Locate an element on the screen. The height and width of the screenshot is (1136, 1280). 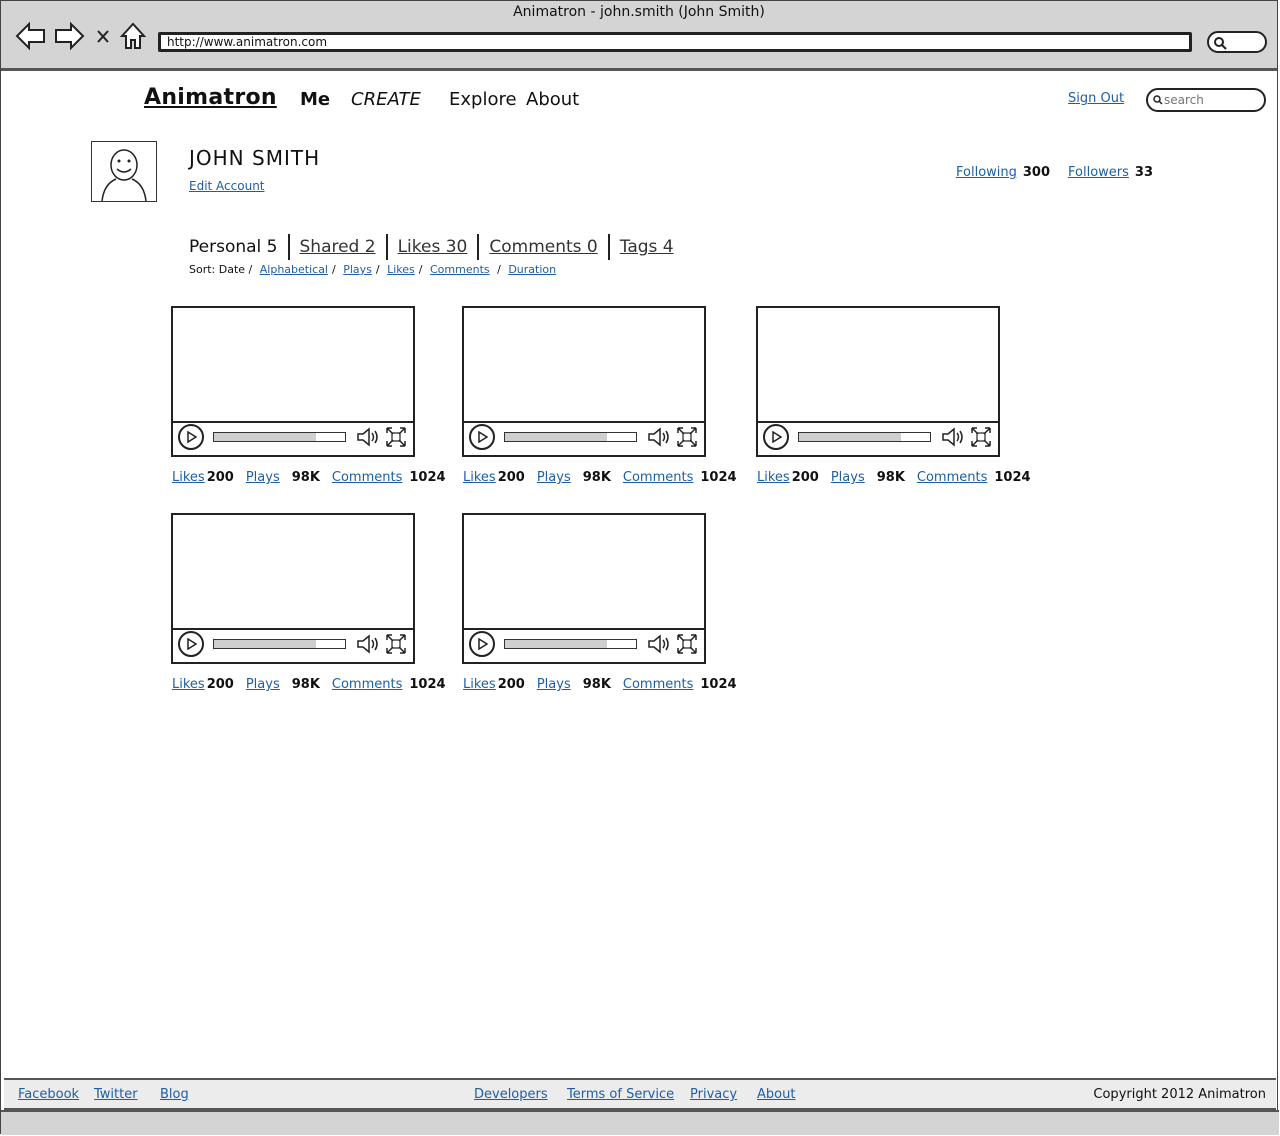
forward-arrow-icon is located at coordinates (69, 36).